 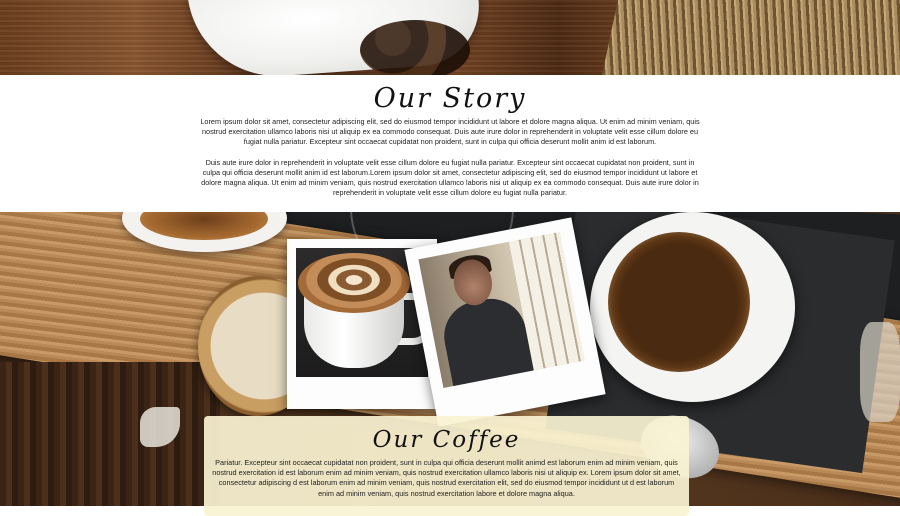 I want to click on latte-art, so click(x=354, y=283).